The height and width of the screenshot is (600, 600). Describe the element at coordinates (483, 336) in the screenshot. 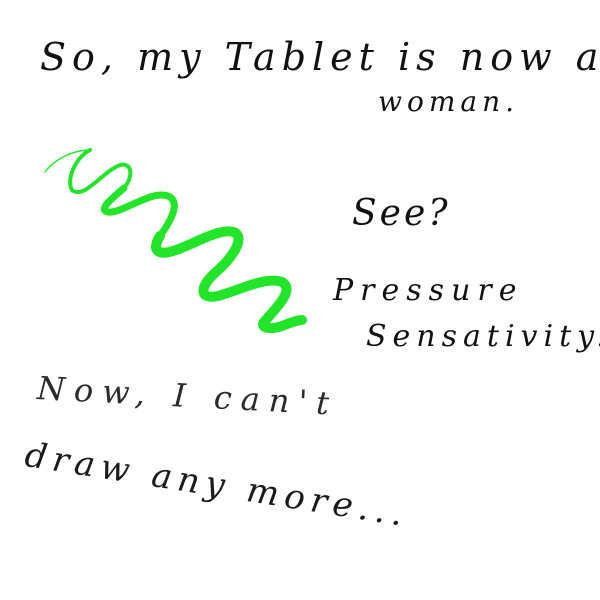

I see `handwritten-line-5: Sensativity.` at that location.